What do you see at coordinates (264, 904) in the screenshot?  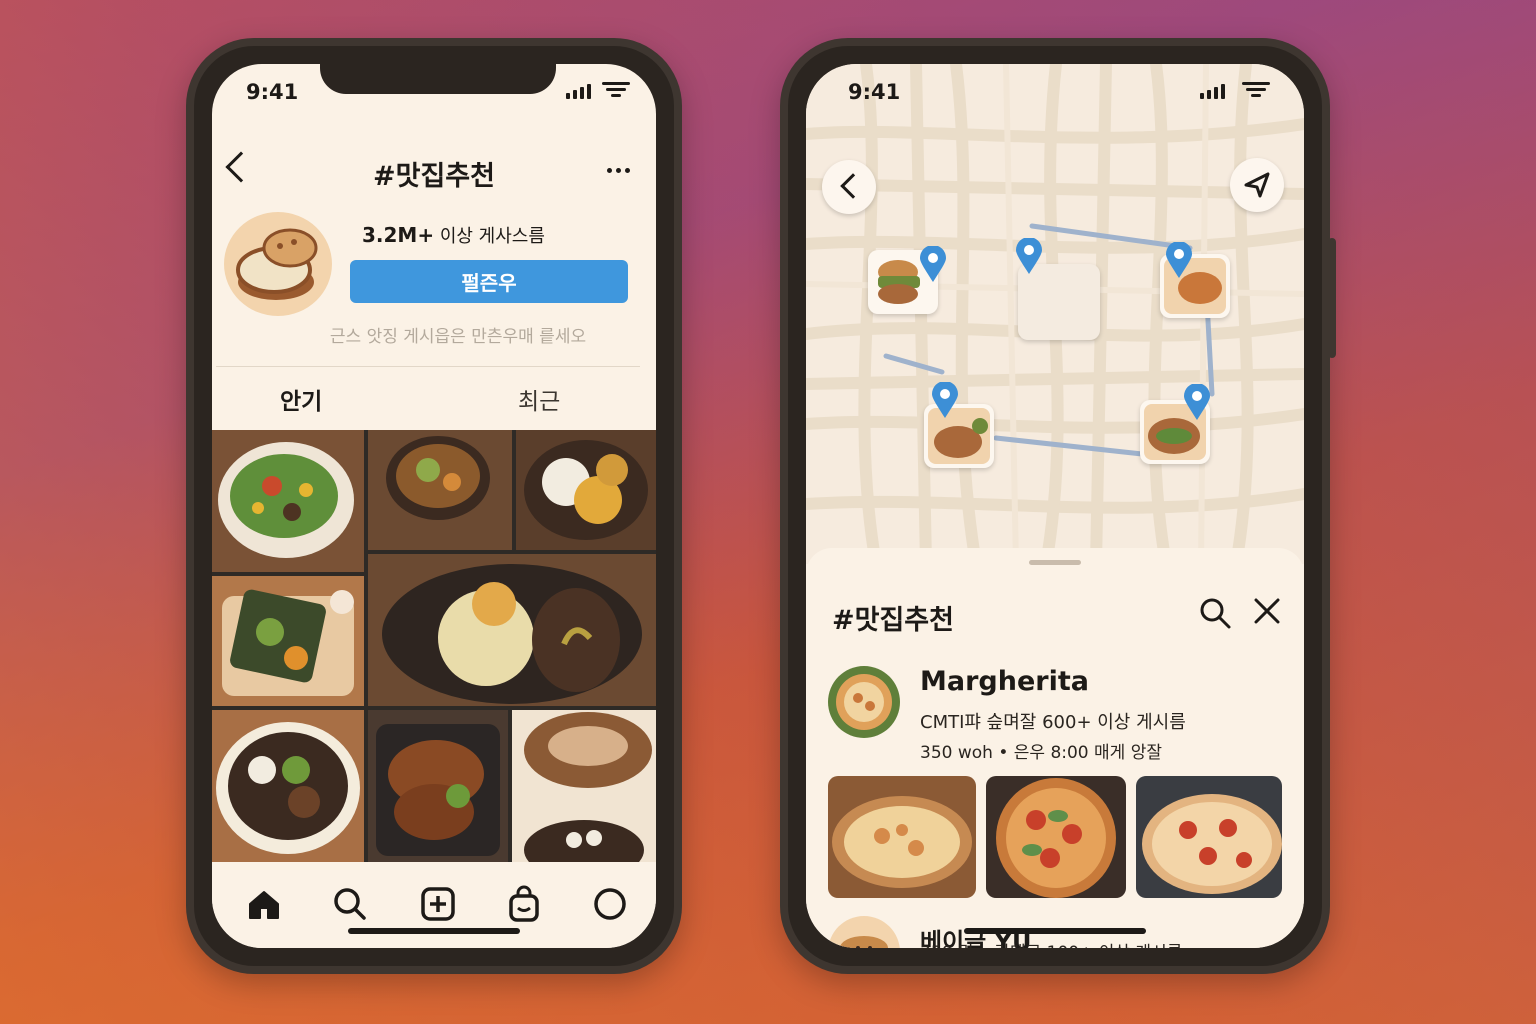 I see `home-icon` at bounding box center [264, 904].